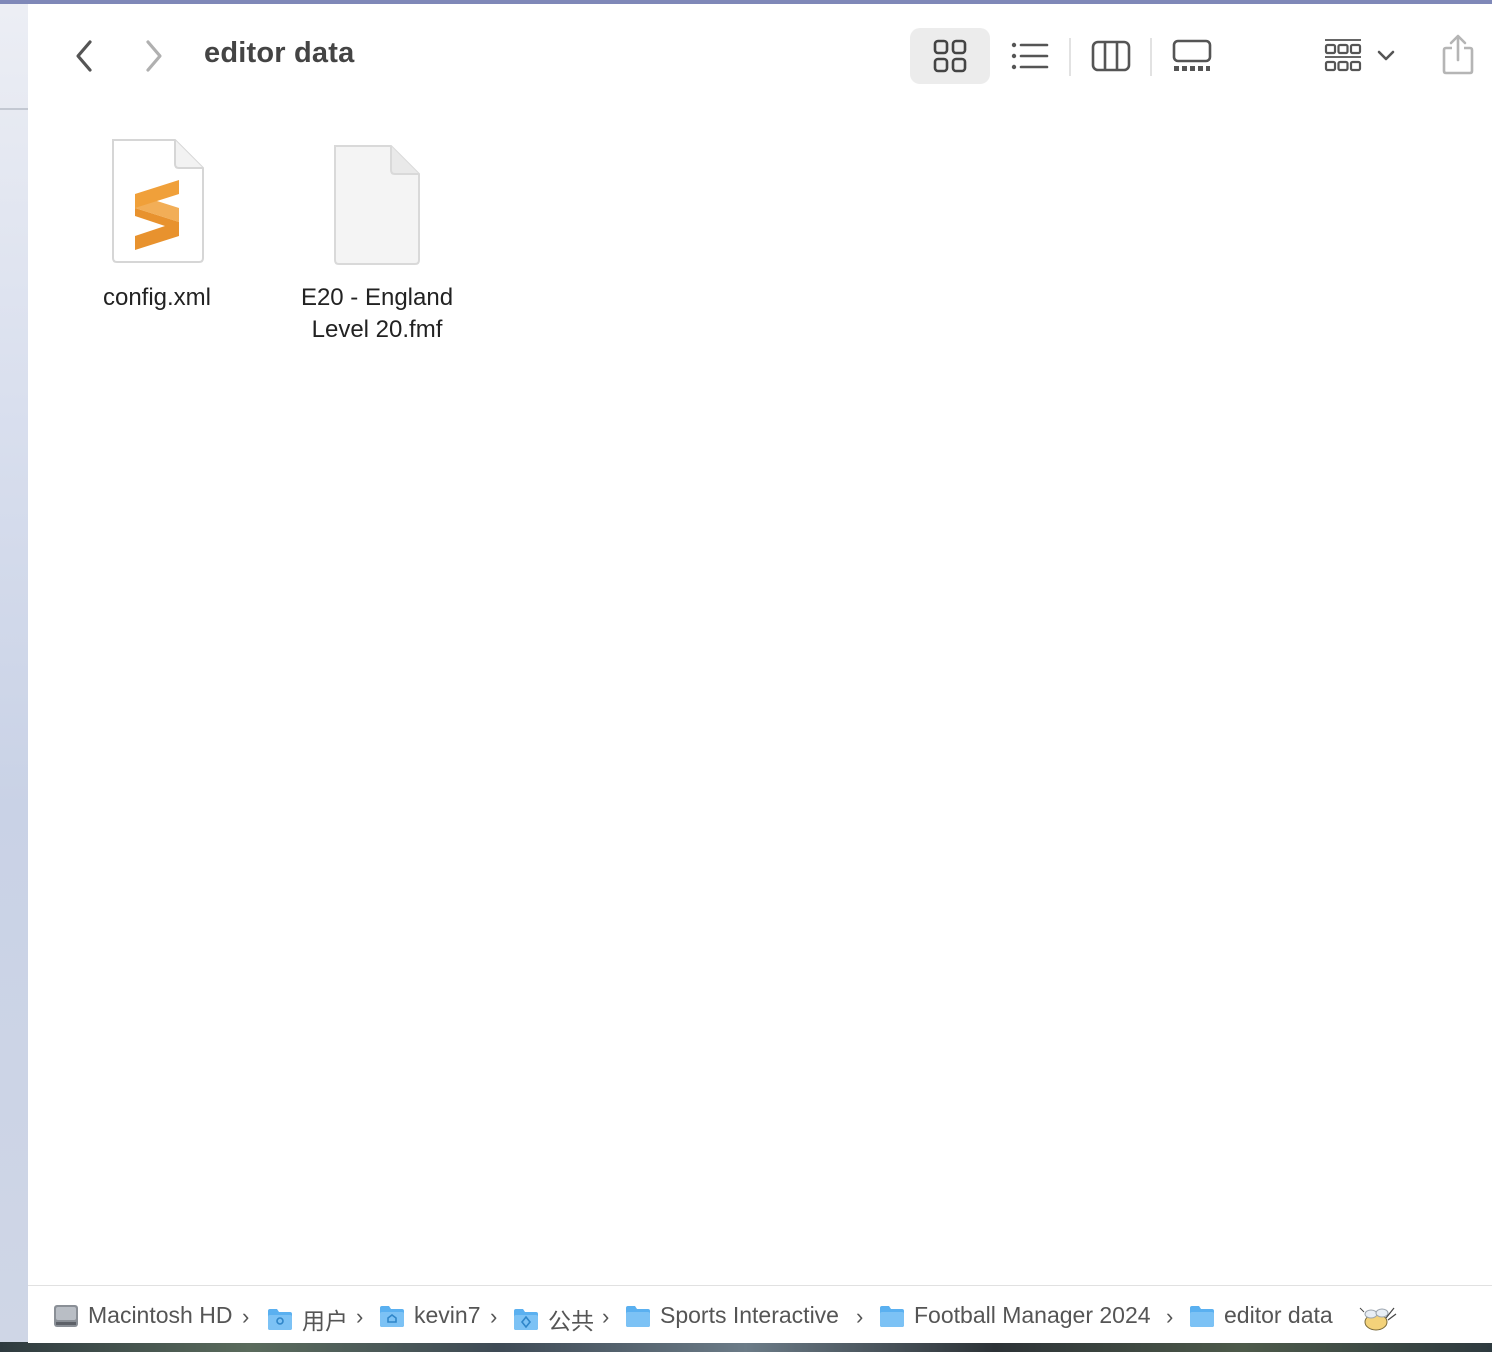 This screenshot has width=1492, height=1352. I want to click on grid-icon, so click(950, 56).